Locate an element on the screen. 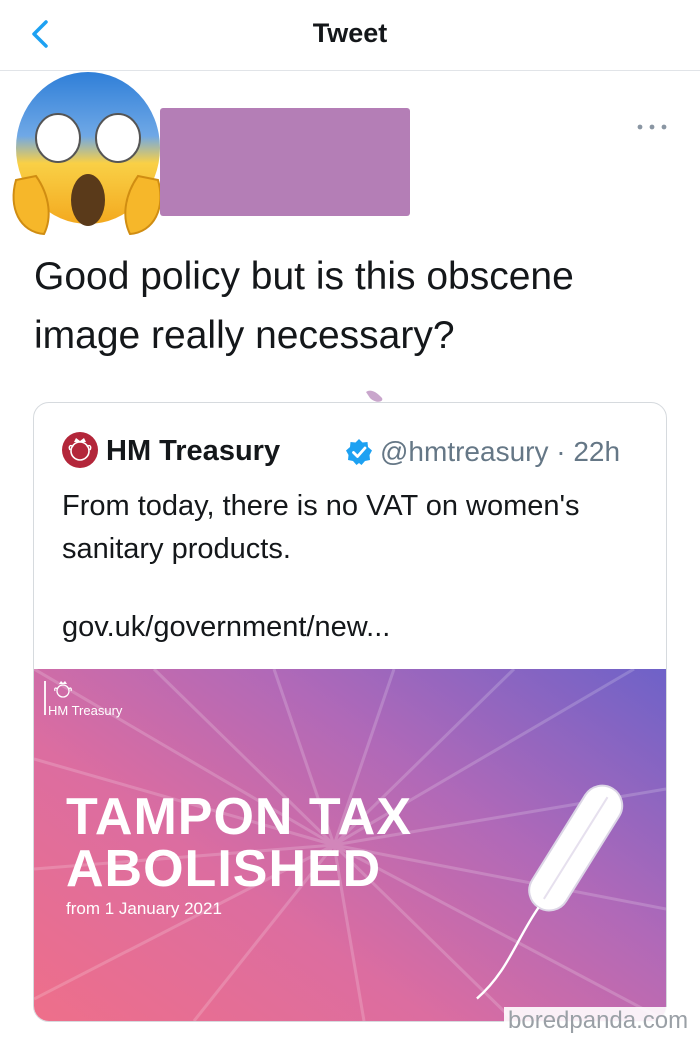  ellipsis-icon is located at coordinates (652, 127).